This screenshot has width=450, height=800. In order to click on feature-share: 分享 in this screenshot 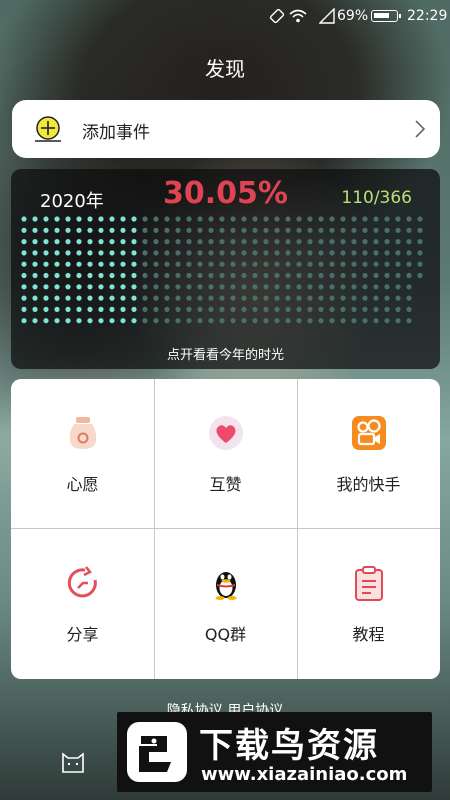, I will do `click(82, 604)`.